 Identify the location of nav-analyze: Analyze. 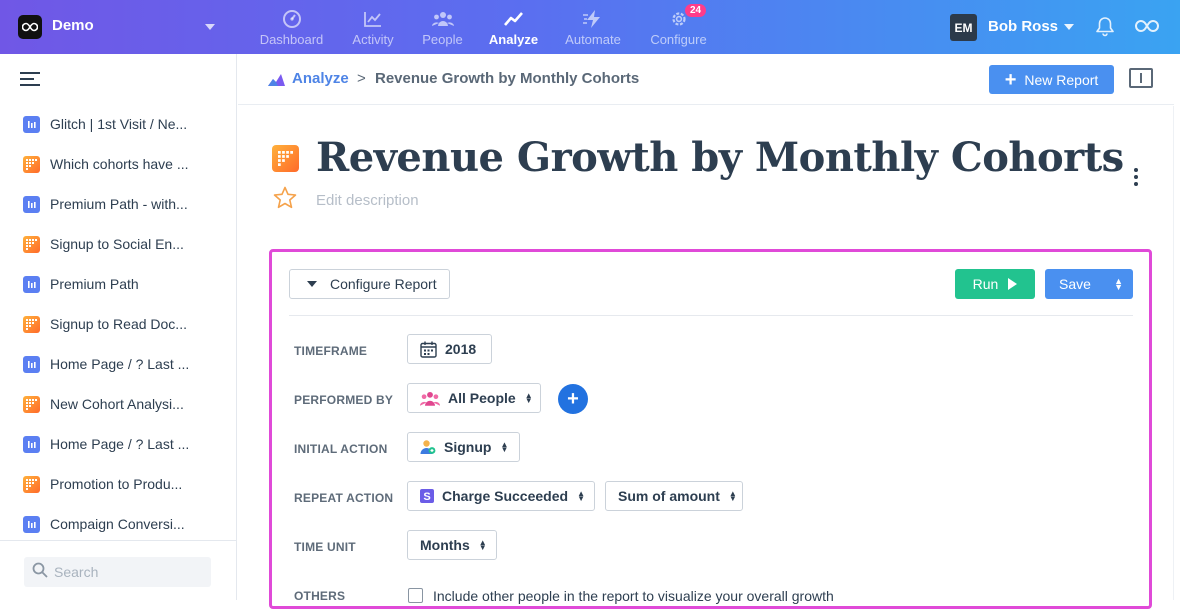
(513, 27).